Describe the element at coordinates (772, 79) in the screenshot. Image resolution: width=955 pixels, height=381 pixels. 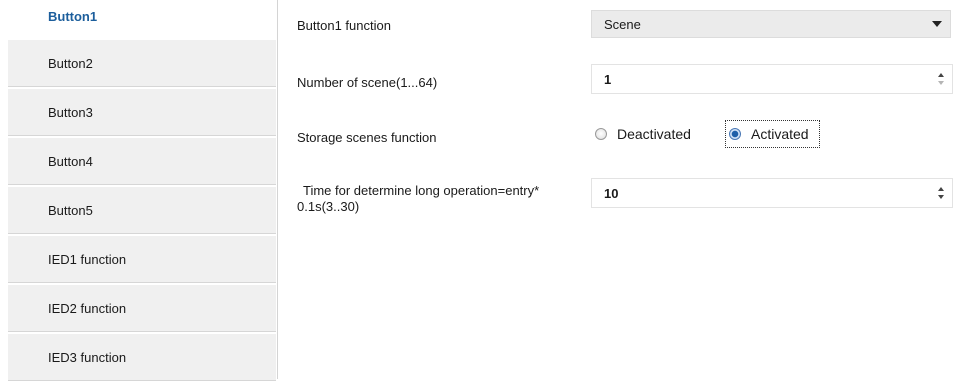
I see `scene-number-stepper: 1` at that location.